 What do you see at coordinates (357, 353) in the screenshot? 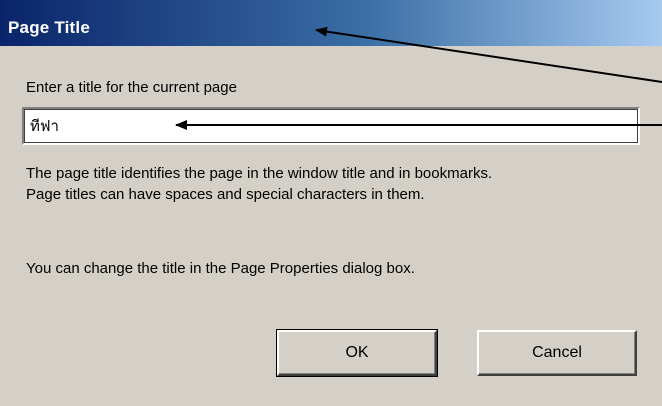
I see `ok-button: OK` at bounding box center [357, 353].